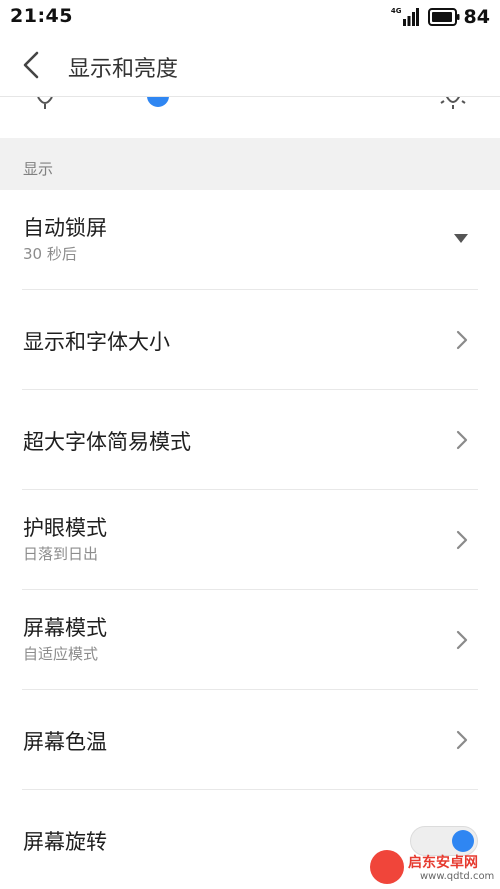 The width and height of the screenshot is (500, 889). Describe the element at coordinates (107, 442) in the screenshot. I see `setting-title: 超大字体简易模式` at that location.